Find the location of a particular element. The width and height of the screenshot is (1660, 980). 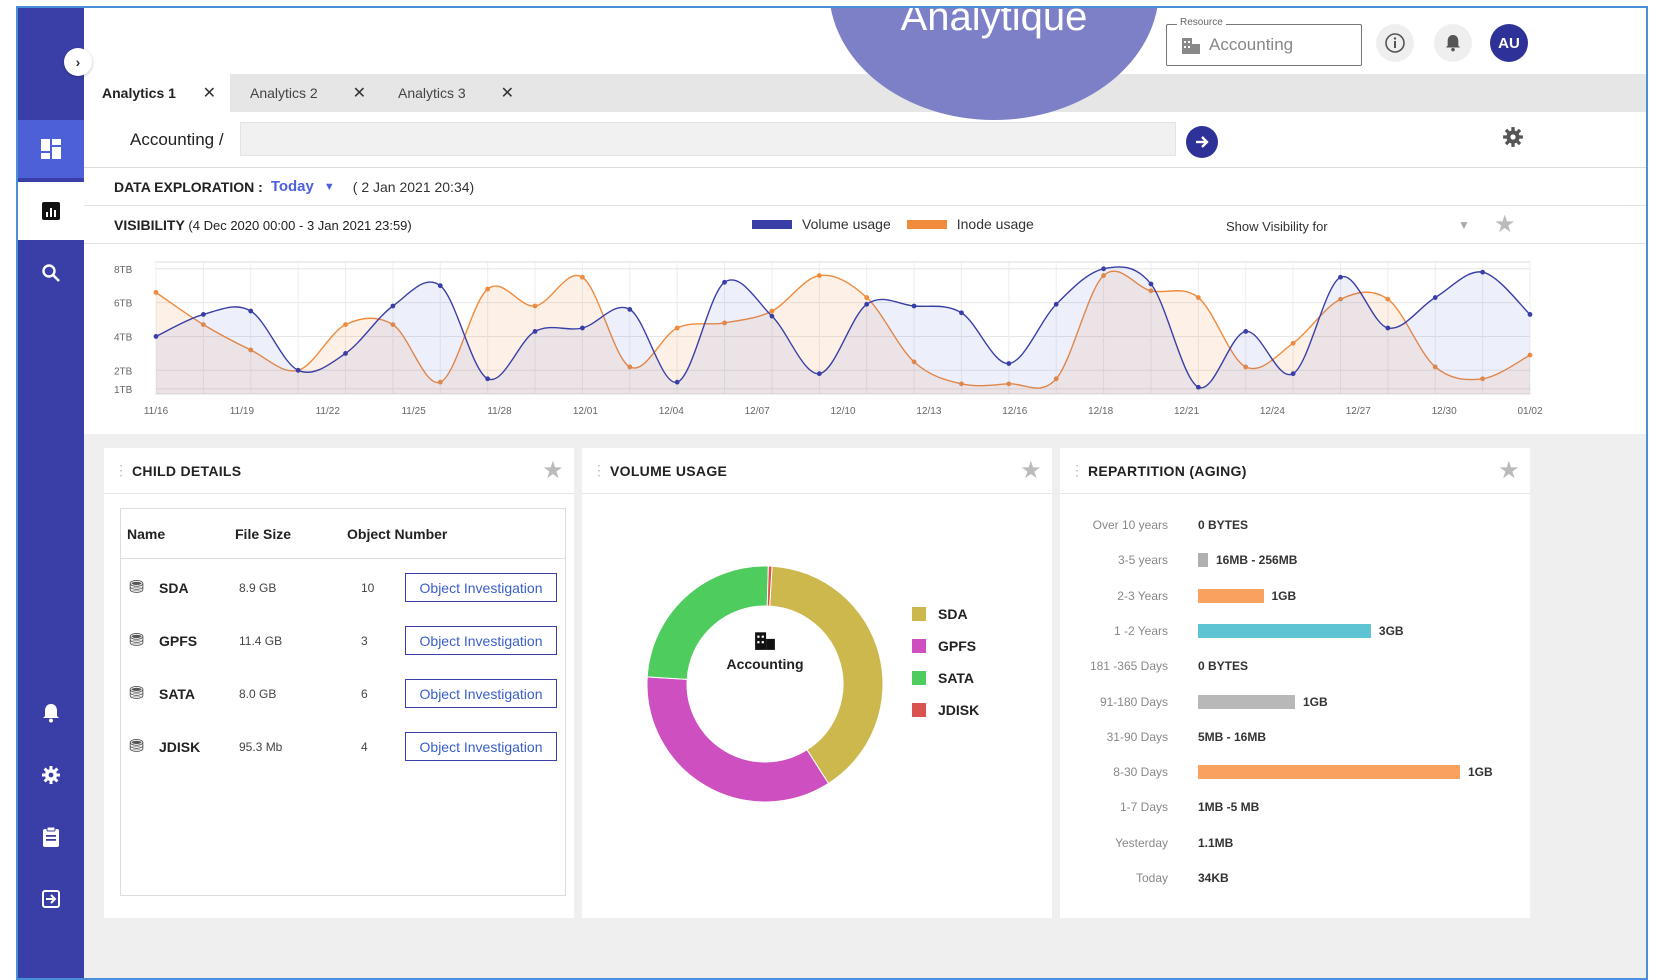

row-size: 8.0 GB is located at coordinates (258, 694).